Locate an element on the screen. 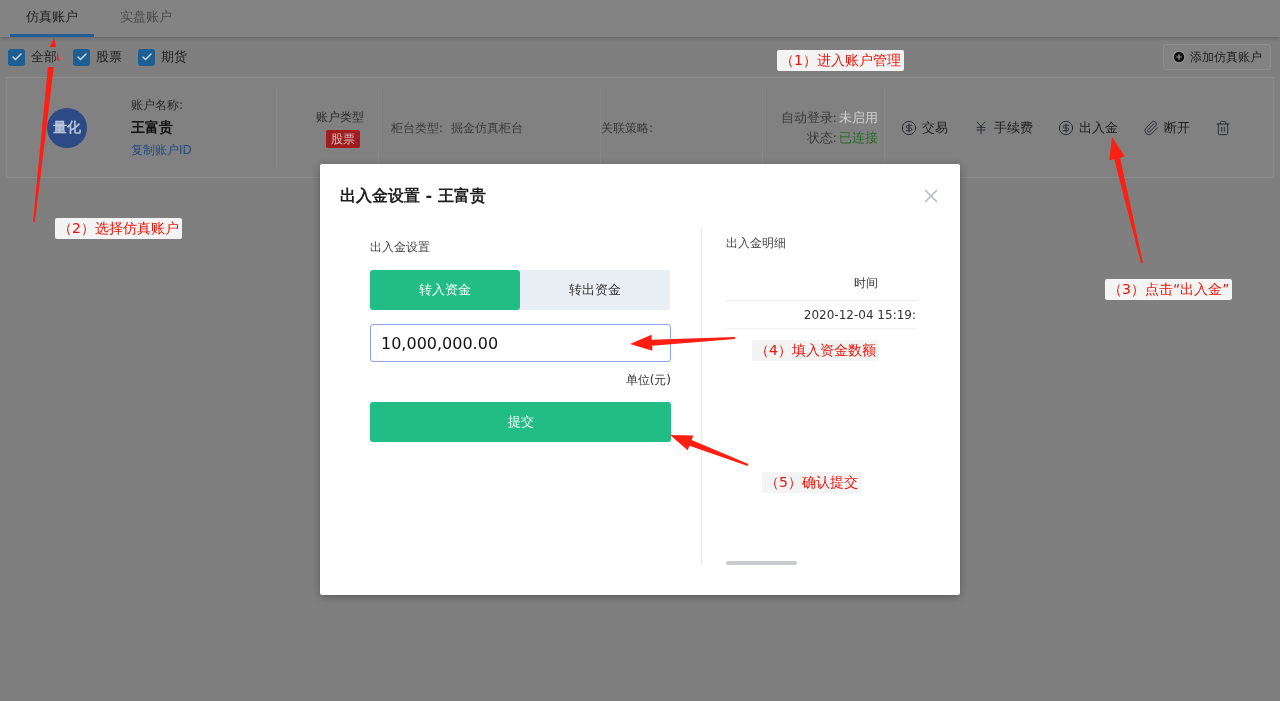 This screenshot has height=701, width=1280. yen-icon is located at coordinates (981, 127).